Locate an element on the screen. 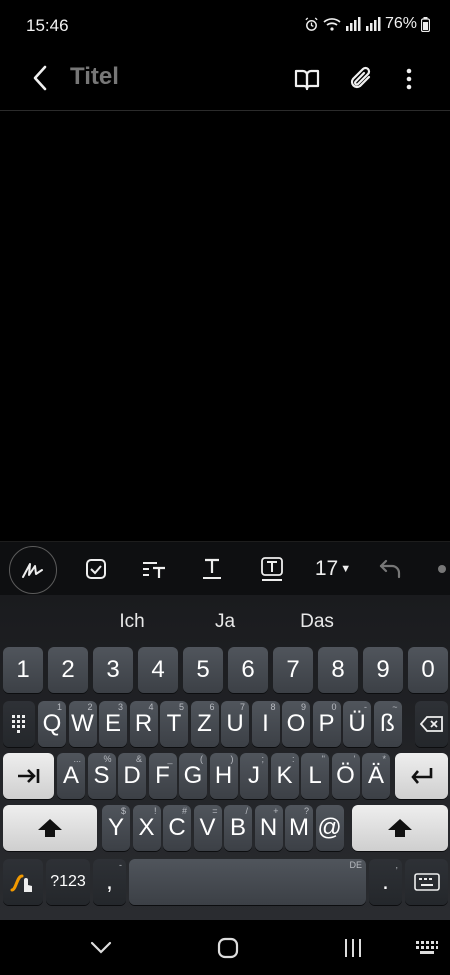 This screenshot has width=450, height=975. key-R: R4 is located at coordinates (143, 724).